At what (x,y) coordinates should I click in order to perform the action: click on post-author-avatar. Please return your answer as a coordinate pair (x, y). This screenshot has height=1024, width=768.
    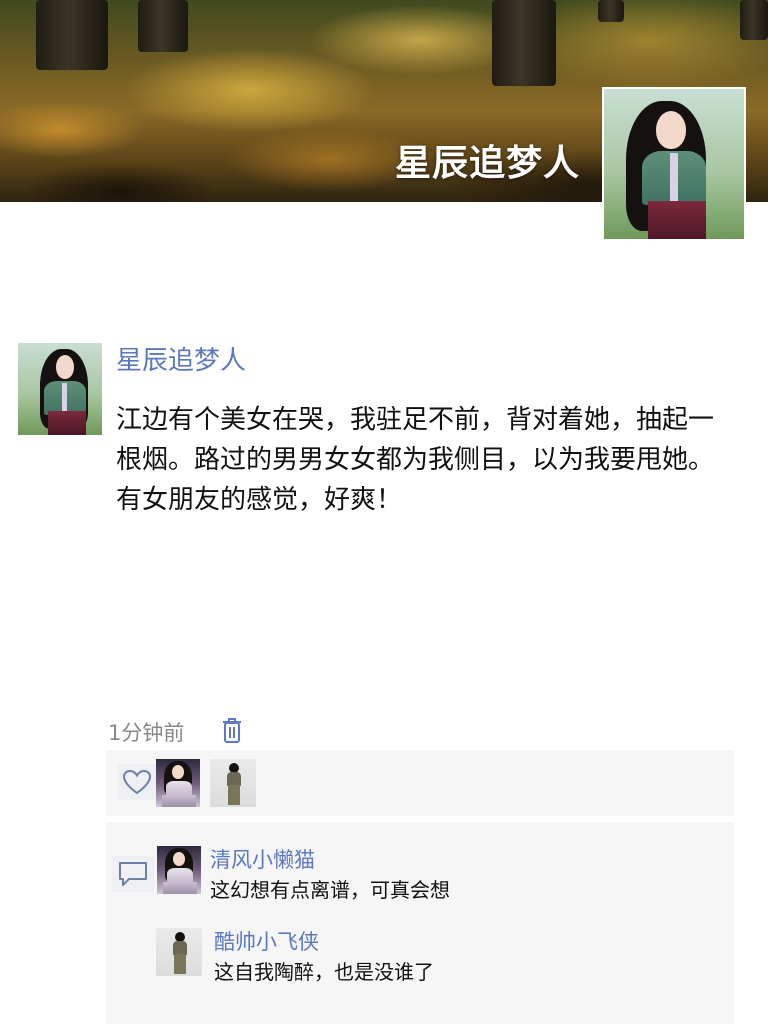
    Looking at the image, I should click on (60, 389).